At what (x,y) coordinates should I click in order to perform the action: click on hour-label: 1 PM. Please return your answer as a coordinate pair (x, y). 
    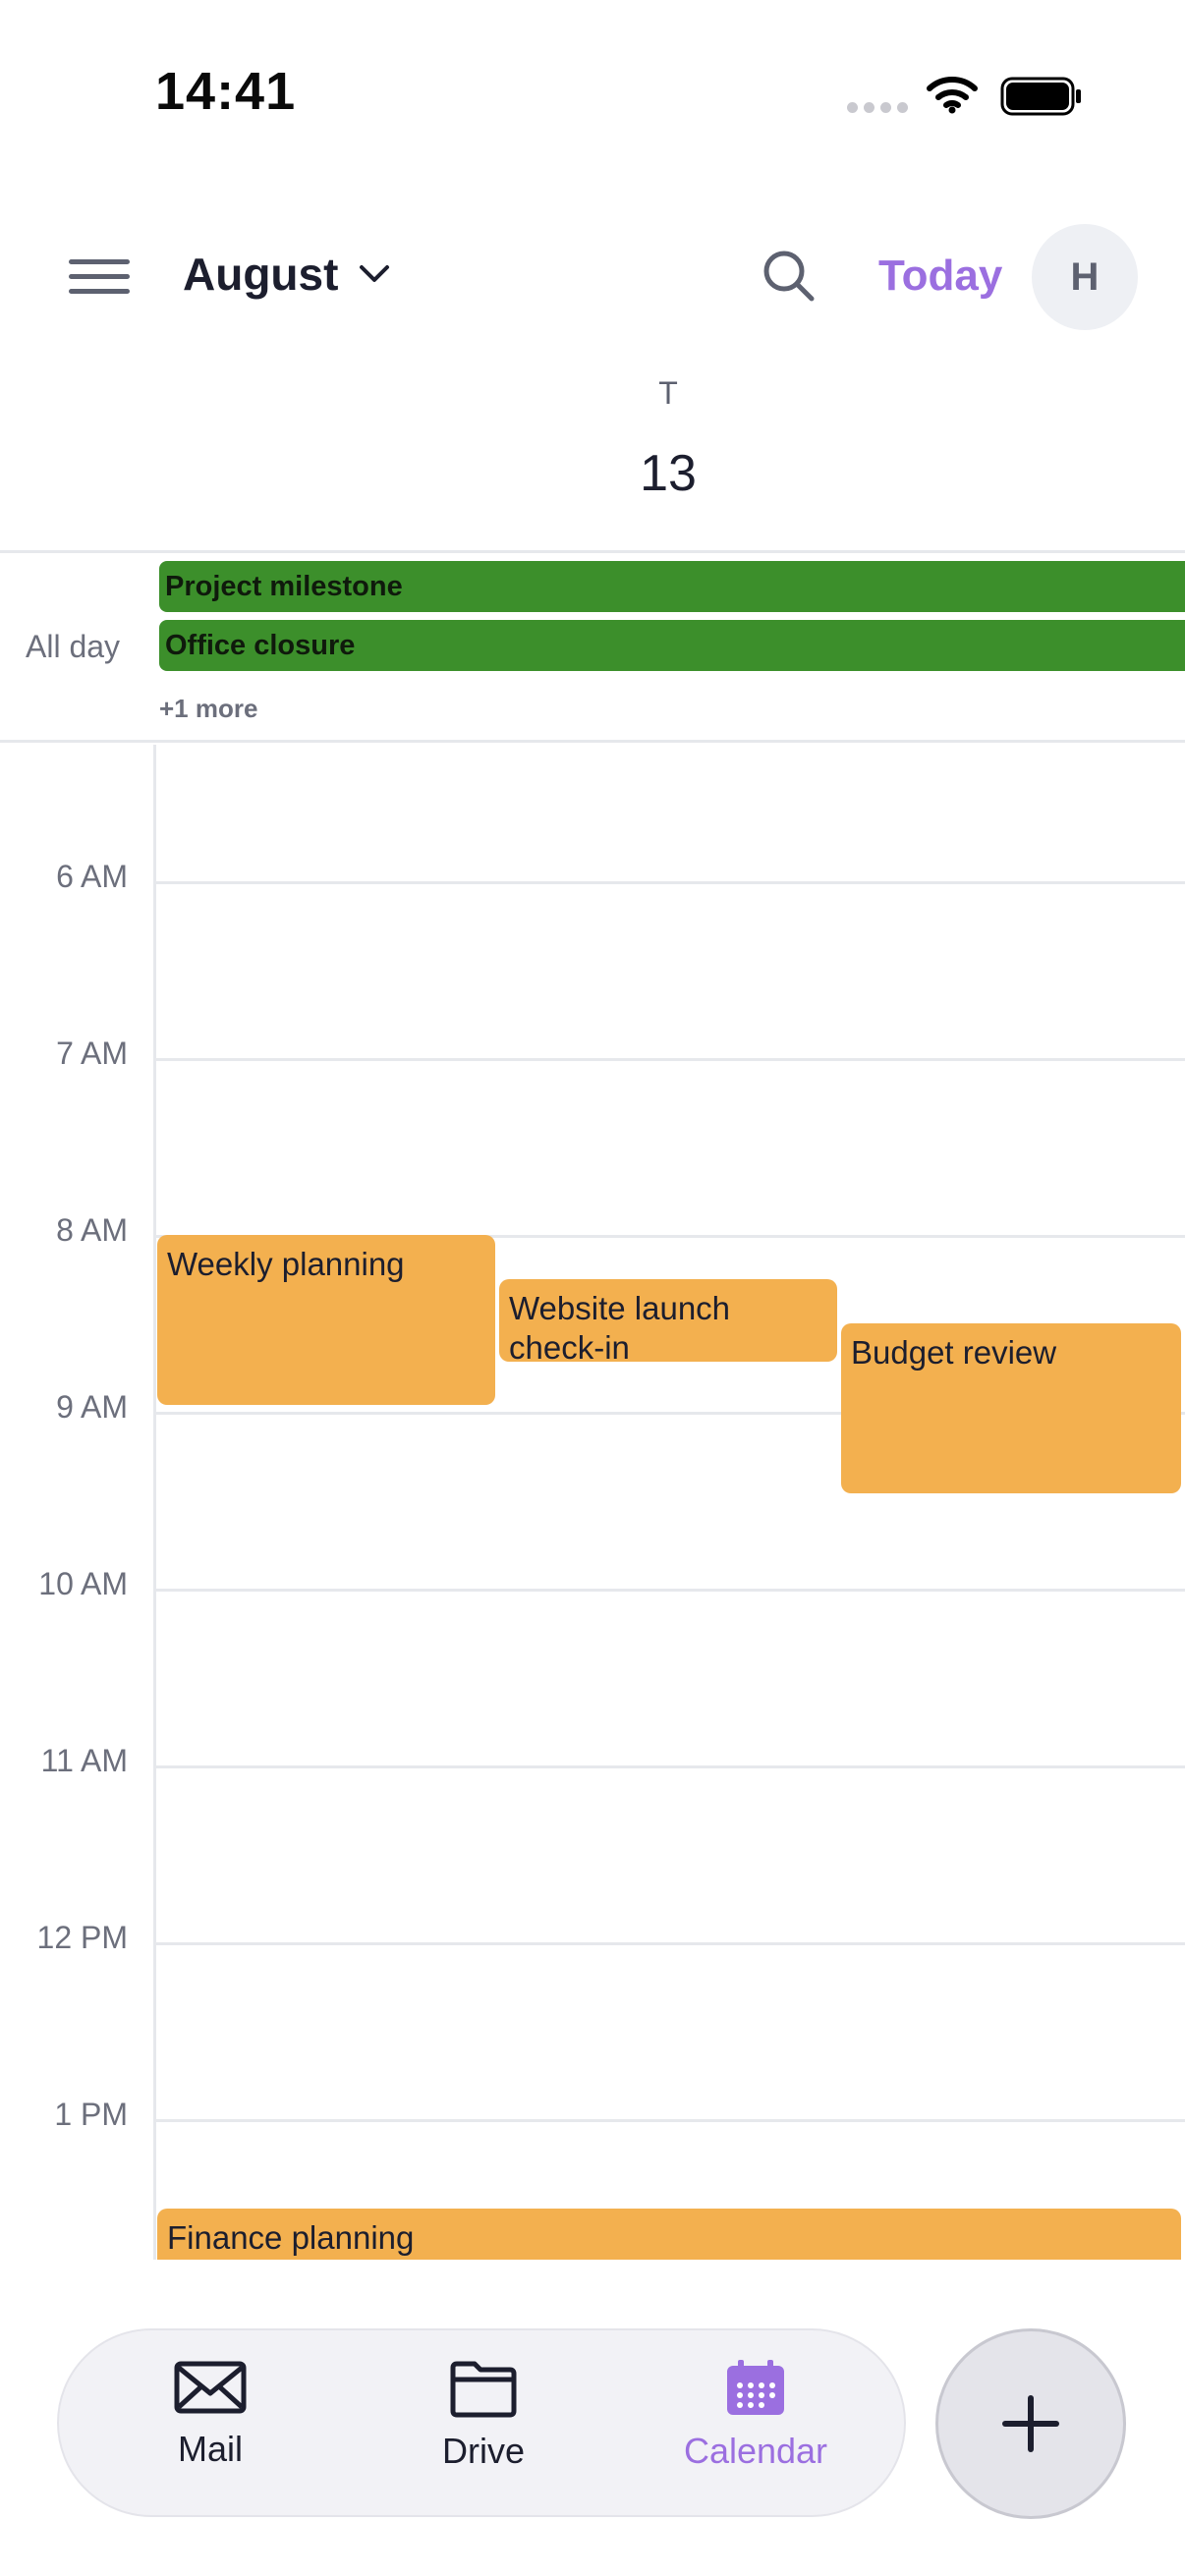
    Looking at the image, I should click on (91, 2114).